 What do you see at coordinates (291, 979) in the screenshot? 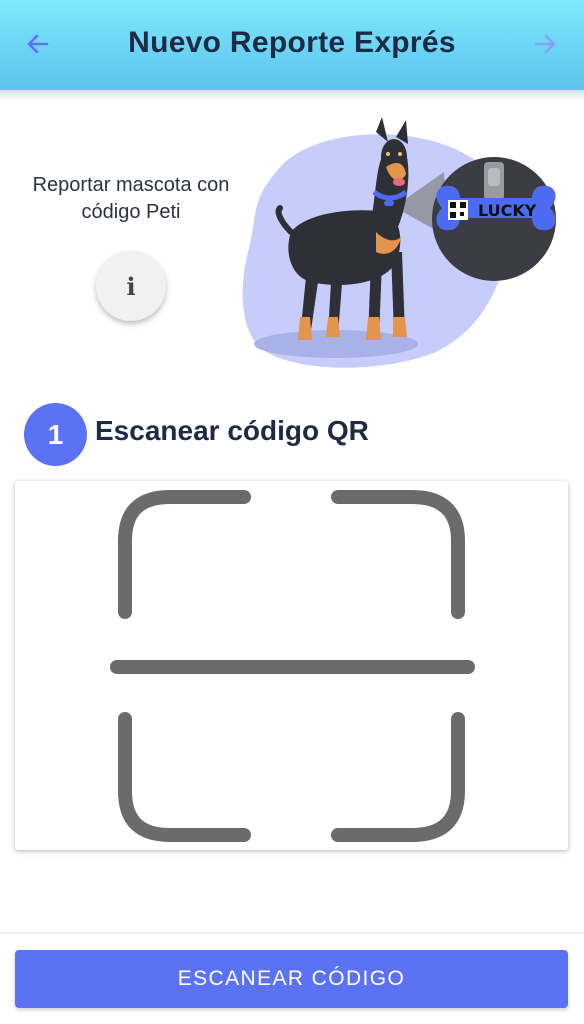
I see `scan-code-button: ESCANEAR CÓDIGO` at bounding box center [291, 979].